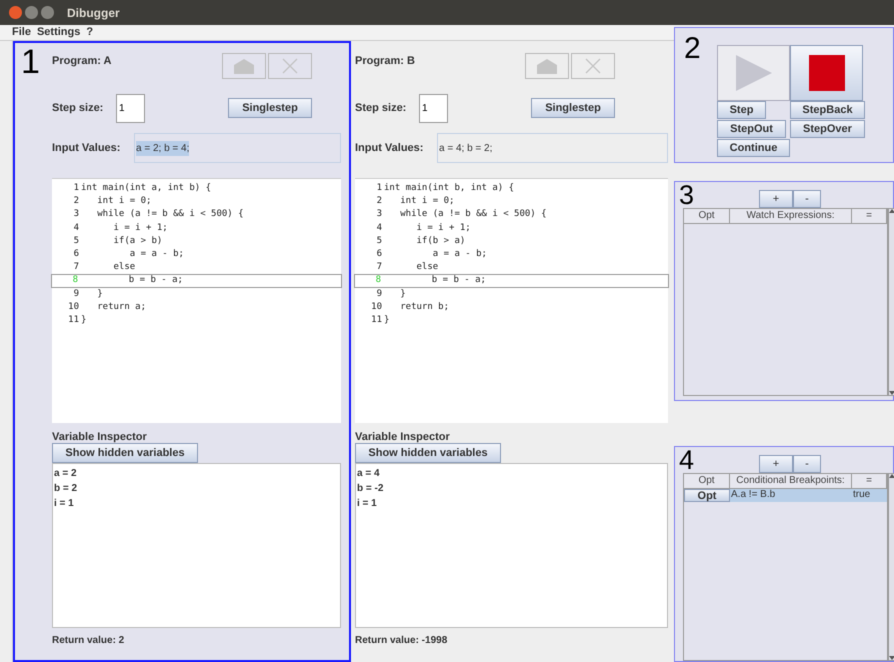 The width and height of the screenshot is (894, 662). I want to click on panel-number: 1, so click(30, 62).